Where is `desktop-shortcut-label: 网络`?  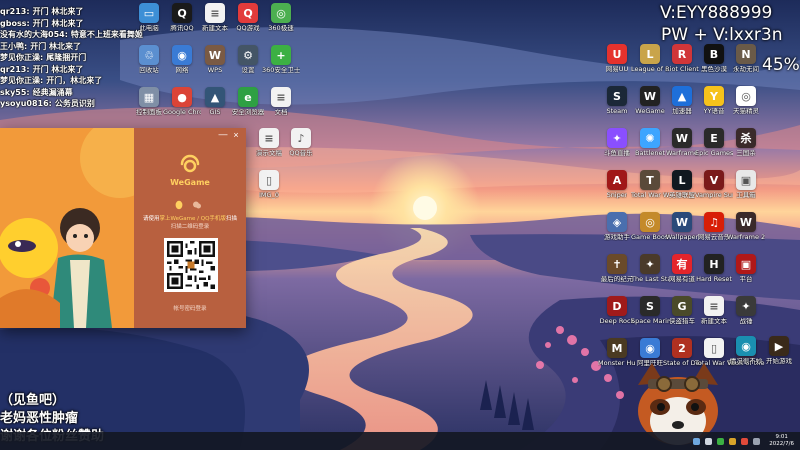 desktop-shortcut-label: 网络 is located at coordinates (182, 70).